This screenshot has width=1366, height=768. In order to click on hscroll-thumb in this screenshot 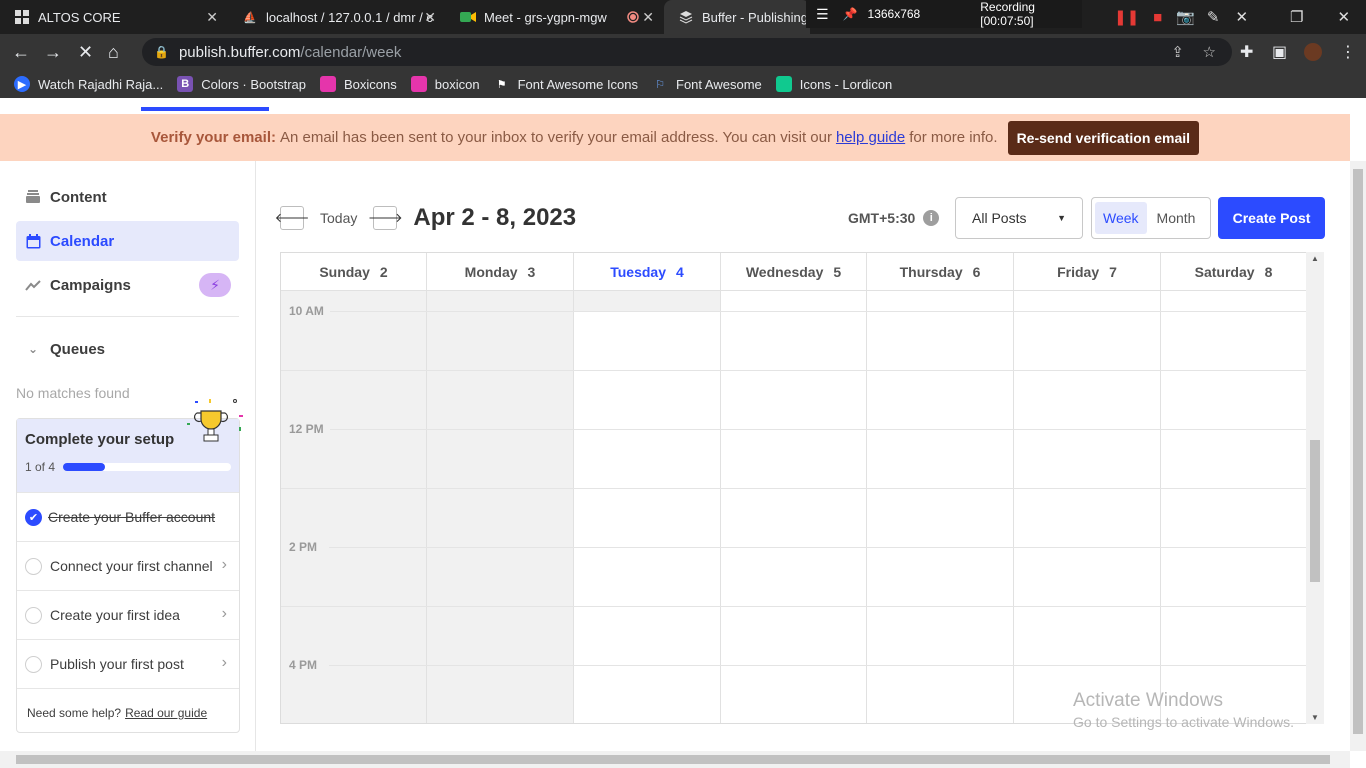, I will do `click(673, 759)`.